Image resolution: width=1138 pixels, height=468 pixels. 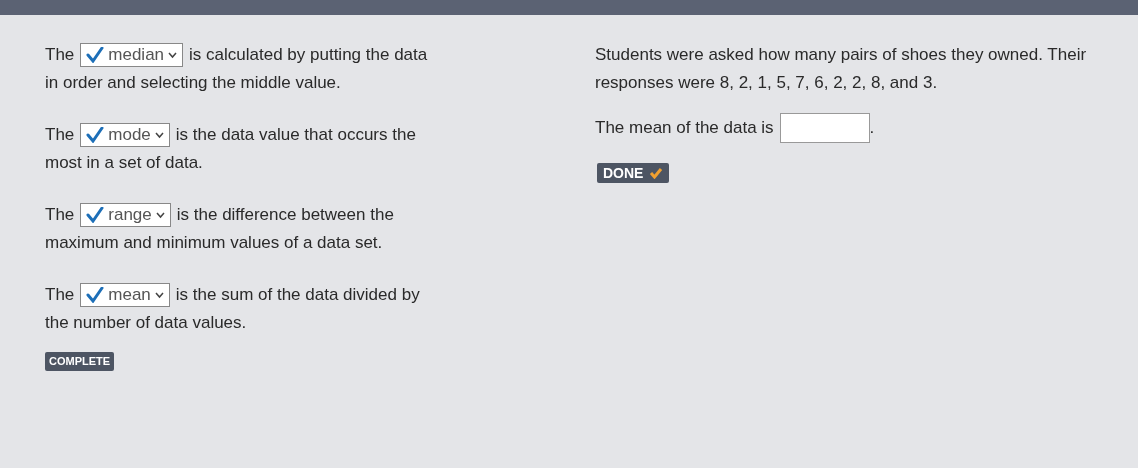 What do you see at coordinates (824, 128) in the screenshot?
I see `answer-field` at bounding box center [824, 128].